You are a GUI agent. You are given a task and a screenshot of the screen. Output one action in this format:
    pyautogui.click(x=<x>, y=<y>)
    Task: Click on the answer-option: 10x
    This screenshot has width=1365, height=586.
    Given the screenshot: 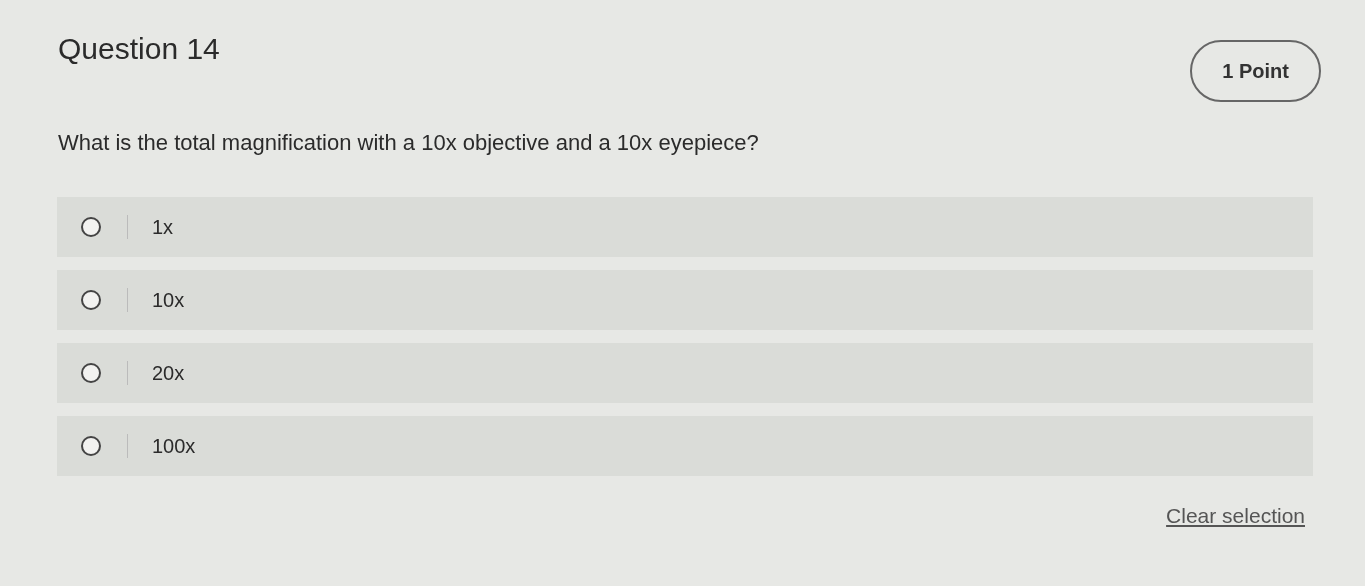 What is the action you would take?
    pyautogui.click(x=685, y=300)
    